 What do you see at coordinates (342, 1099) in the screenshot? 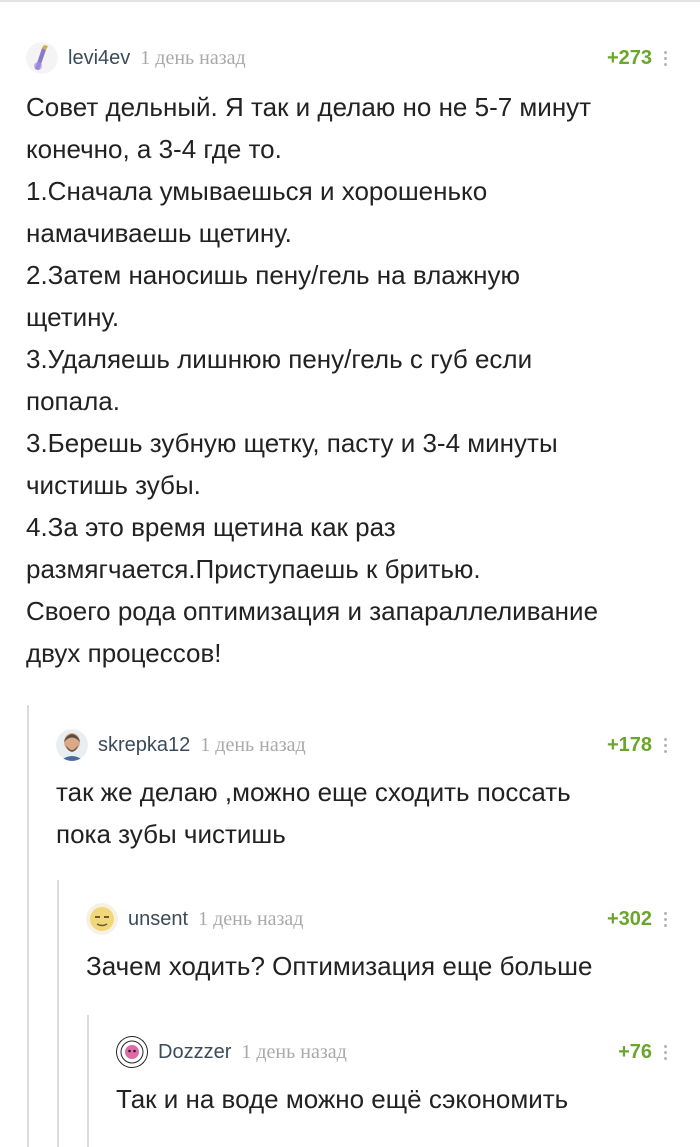
I see `comment-text: Так и на воде можно ещё сэкономить` at bounding box center [342, 1099].